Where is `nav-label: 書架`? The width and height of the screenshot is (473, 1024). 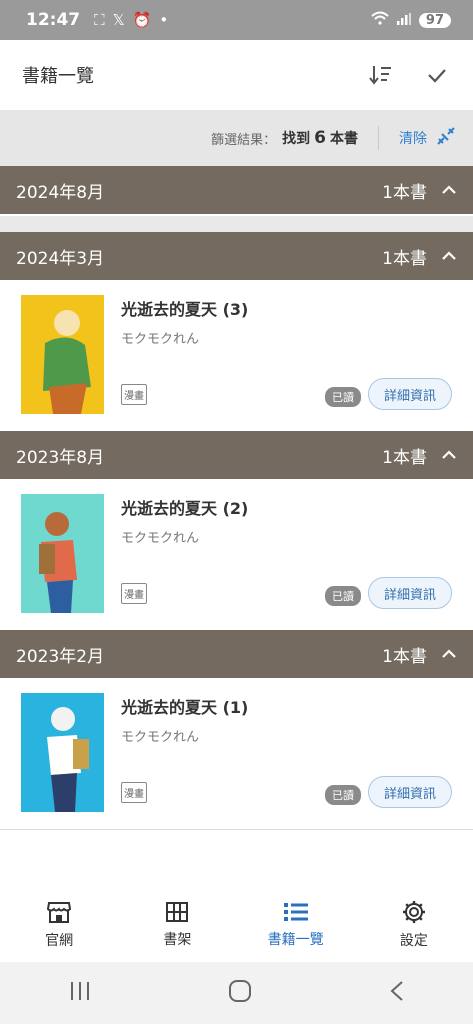 nav-label: 書架 is located at coordinates (177, 940).